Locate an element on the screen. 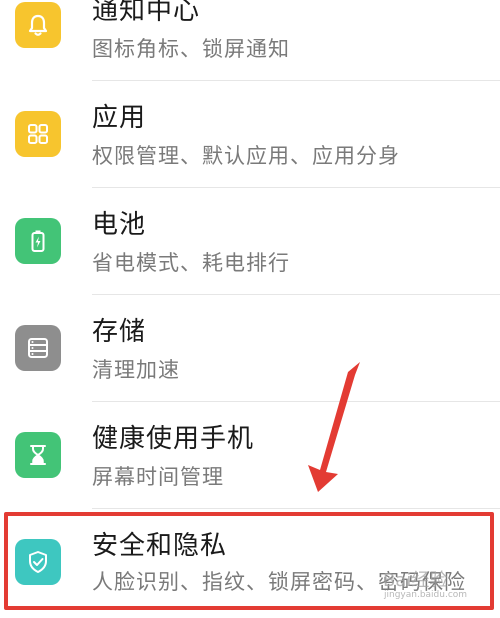  bell-icon is located at coordinates (38, 25).